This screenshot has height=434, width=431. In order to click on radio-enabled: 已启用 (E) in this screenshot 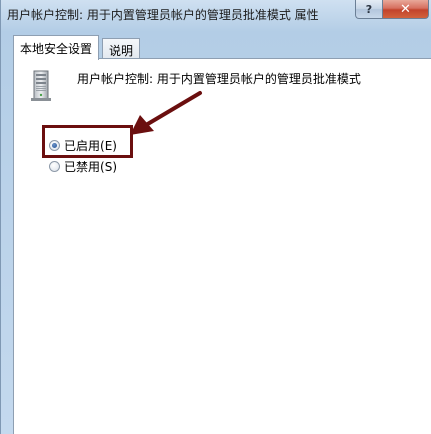, I will do `click(83, 145)`.